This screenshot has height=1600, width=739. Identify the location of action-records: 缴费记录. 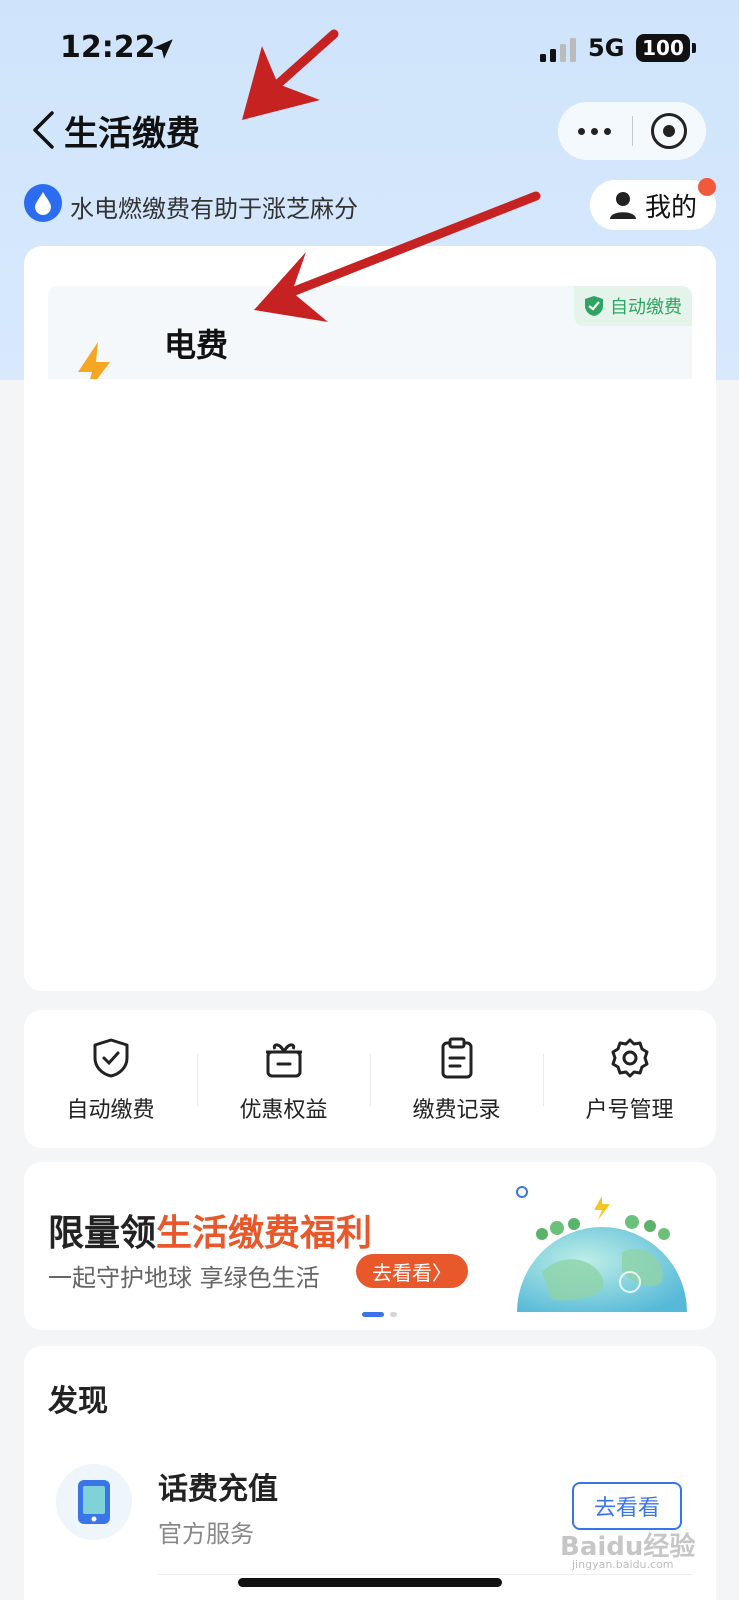
(456, 1079).